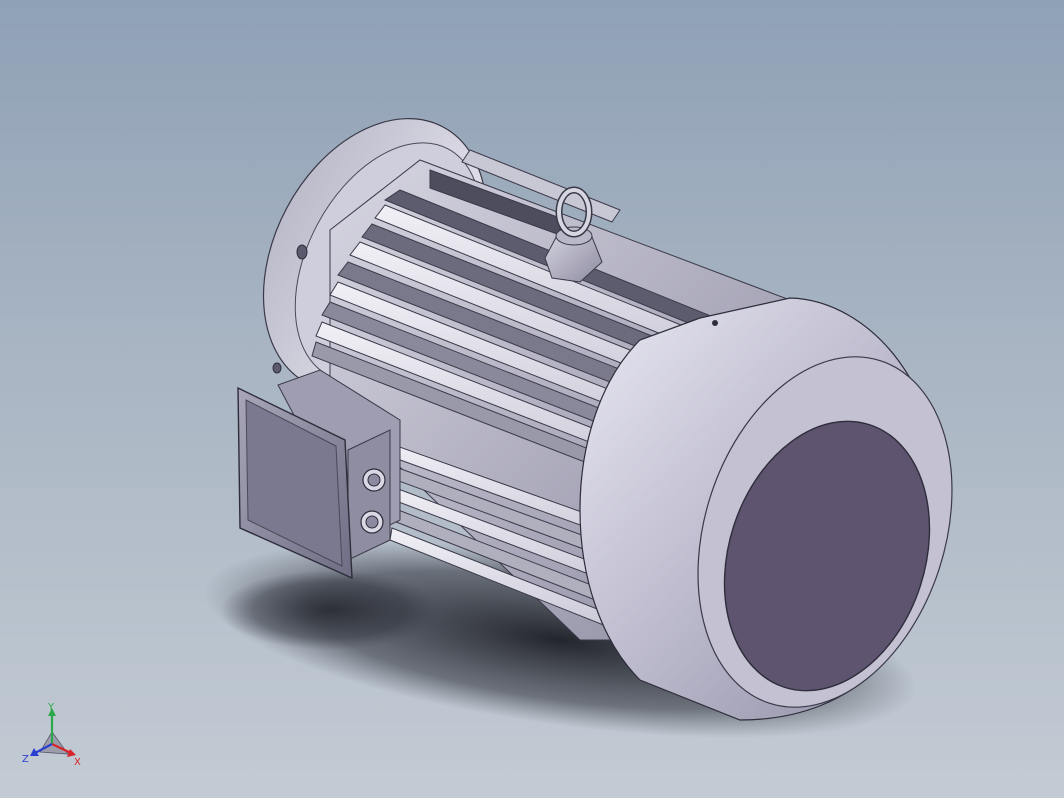 The height and width of the screenshot is (798, 1064). I want to click on z-axis-label: Z, so click(25, 759).